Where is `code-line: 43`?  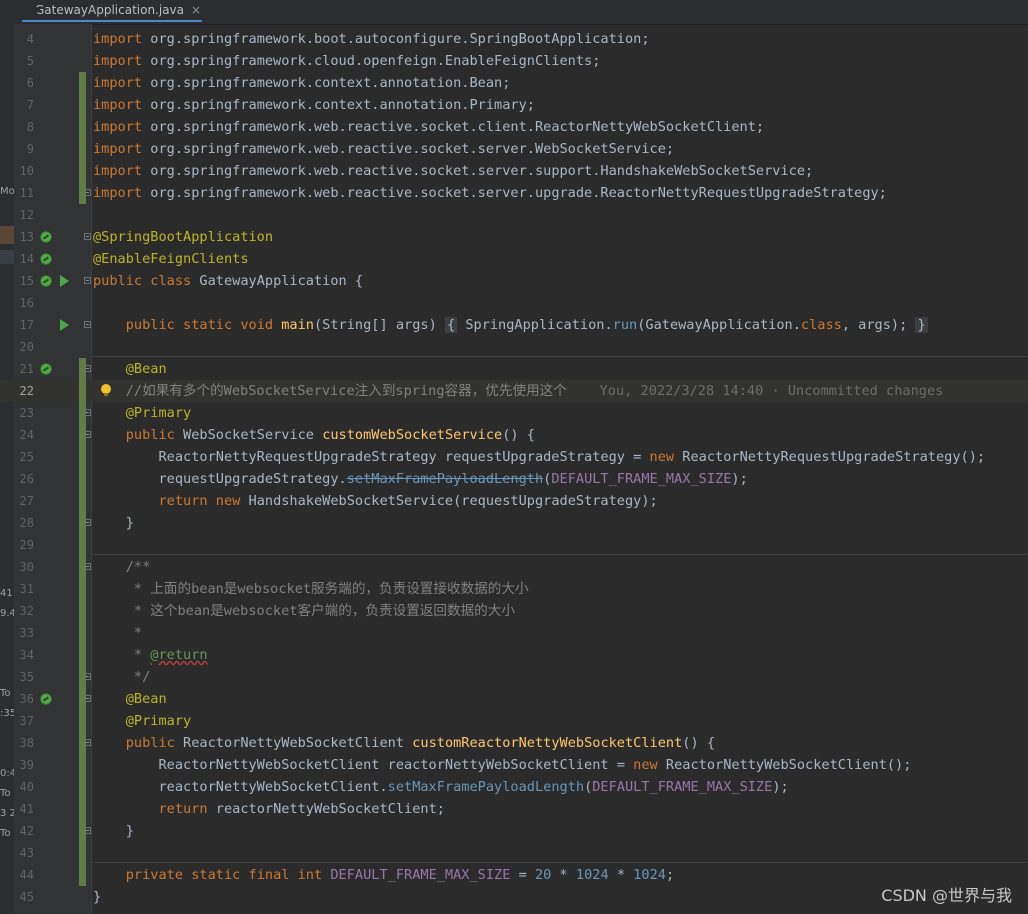
code-line: 43 is located at coordinates (514, 853).